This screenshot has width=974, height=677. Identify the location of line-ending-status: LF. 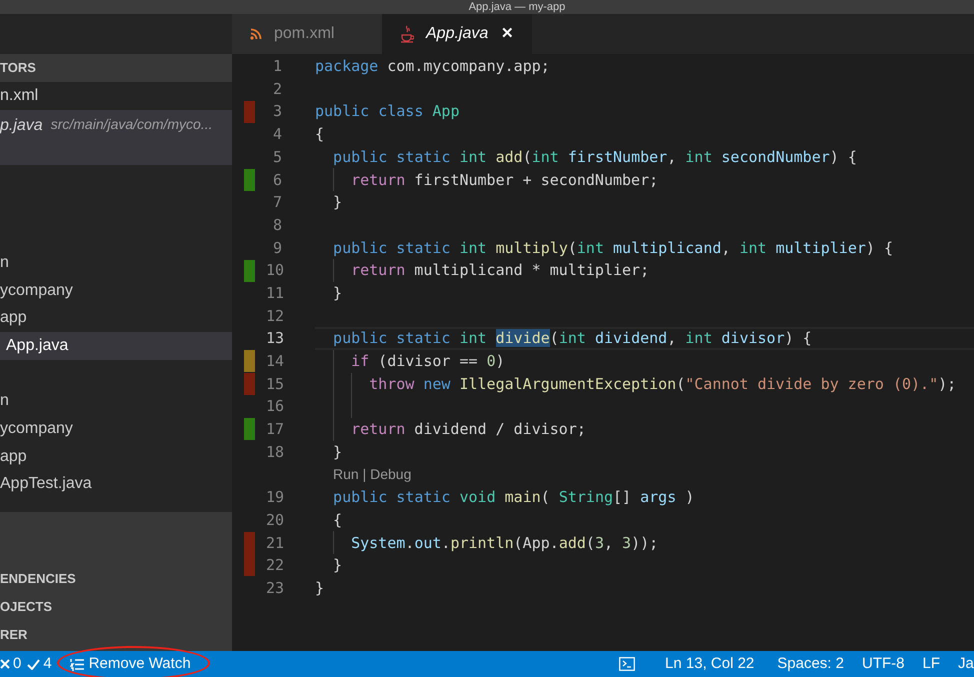
(931, 664).